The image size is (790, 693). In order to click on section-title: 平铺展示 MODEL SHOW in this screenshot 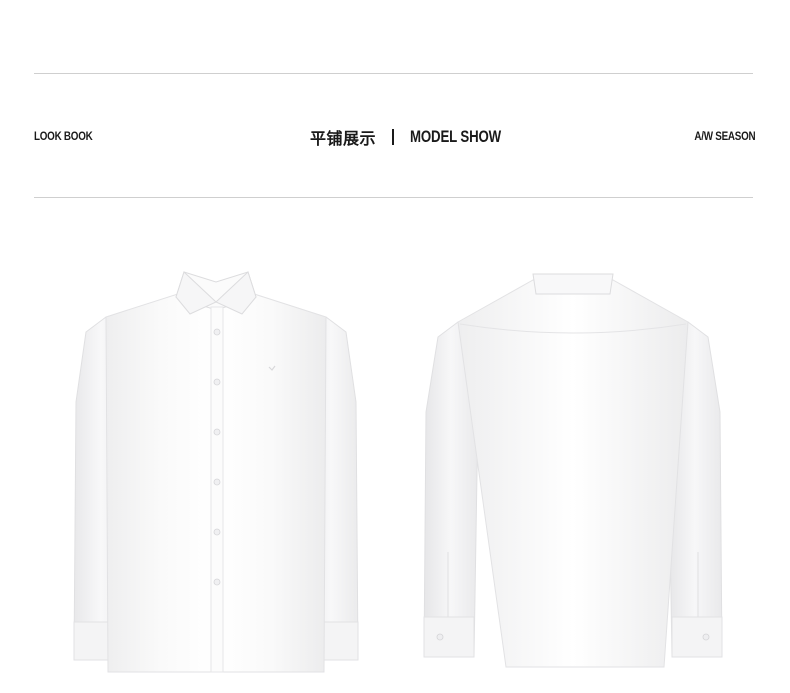, I will do `click(418, 137)`.